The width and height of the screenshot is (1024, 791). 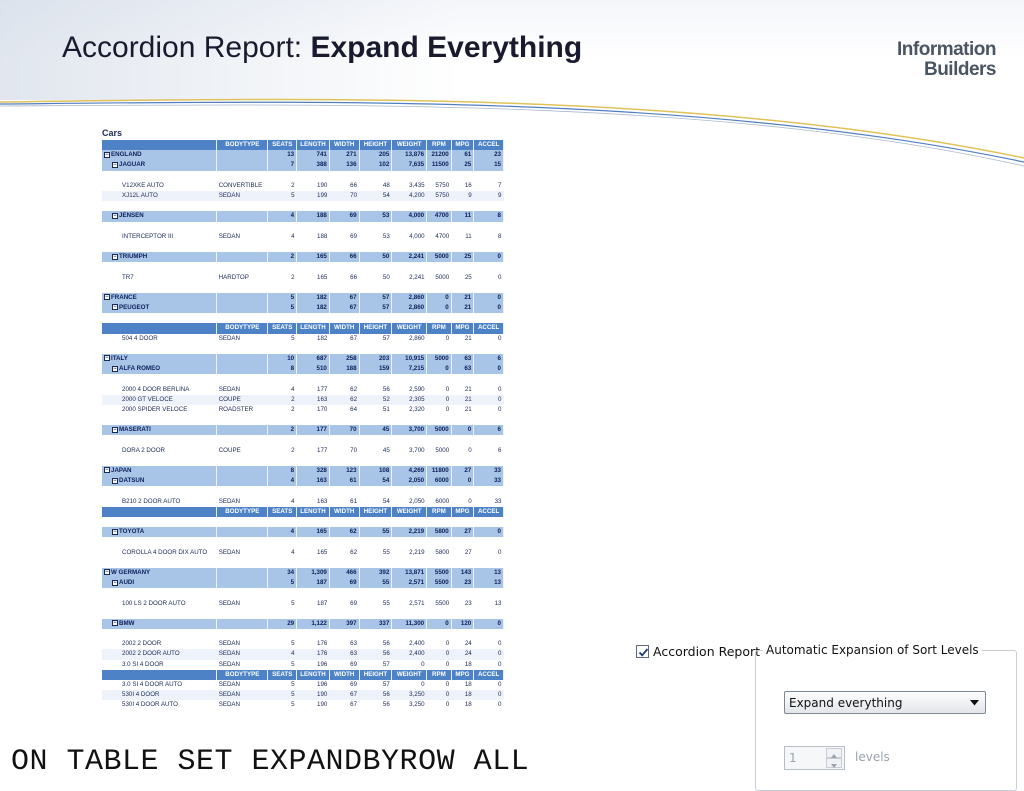 What do you see at coordinates (303, 257) in the screenshot?
I see `group-row: − TRIUMPH 2 165 66 50 2,241 5000 25 0` at bounding box center [303, 257].